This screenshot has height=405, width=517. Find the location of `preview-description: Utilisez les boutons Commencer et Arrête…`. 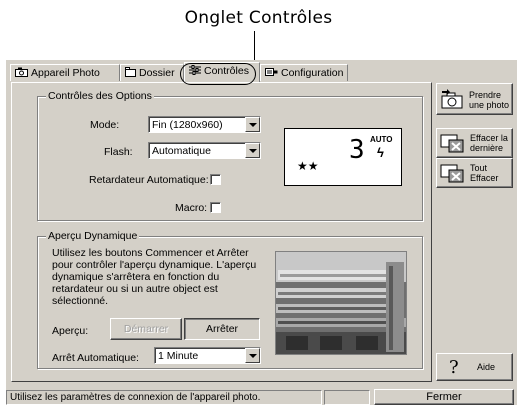

preview-description: Utilisez les boutons Commencer et Arrête… is located at coordinates (154, 277).